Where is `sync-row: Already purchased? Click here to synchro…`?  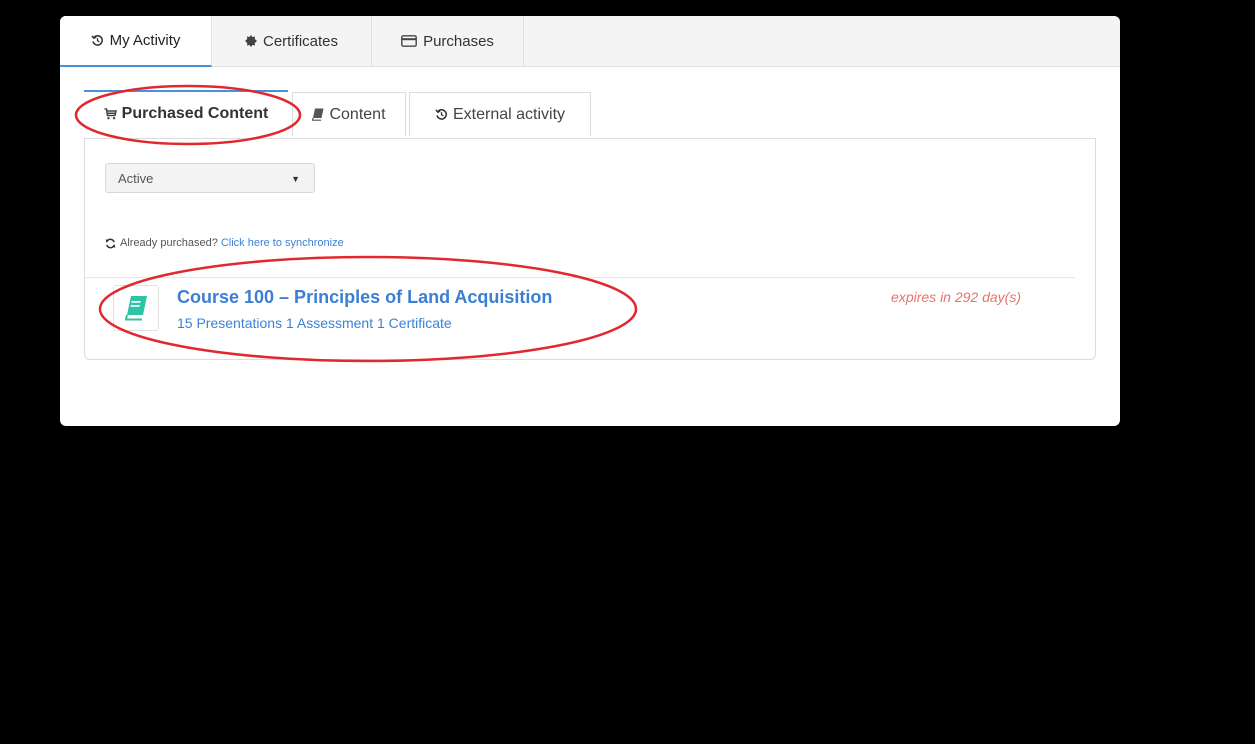
sync-row: Already purchased? Click here to synchro… is located at coordinates (224, 243).